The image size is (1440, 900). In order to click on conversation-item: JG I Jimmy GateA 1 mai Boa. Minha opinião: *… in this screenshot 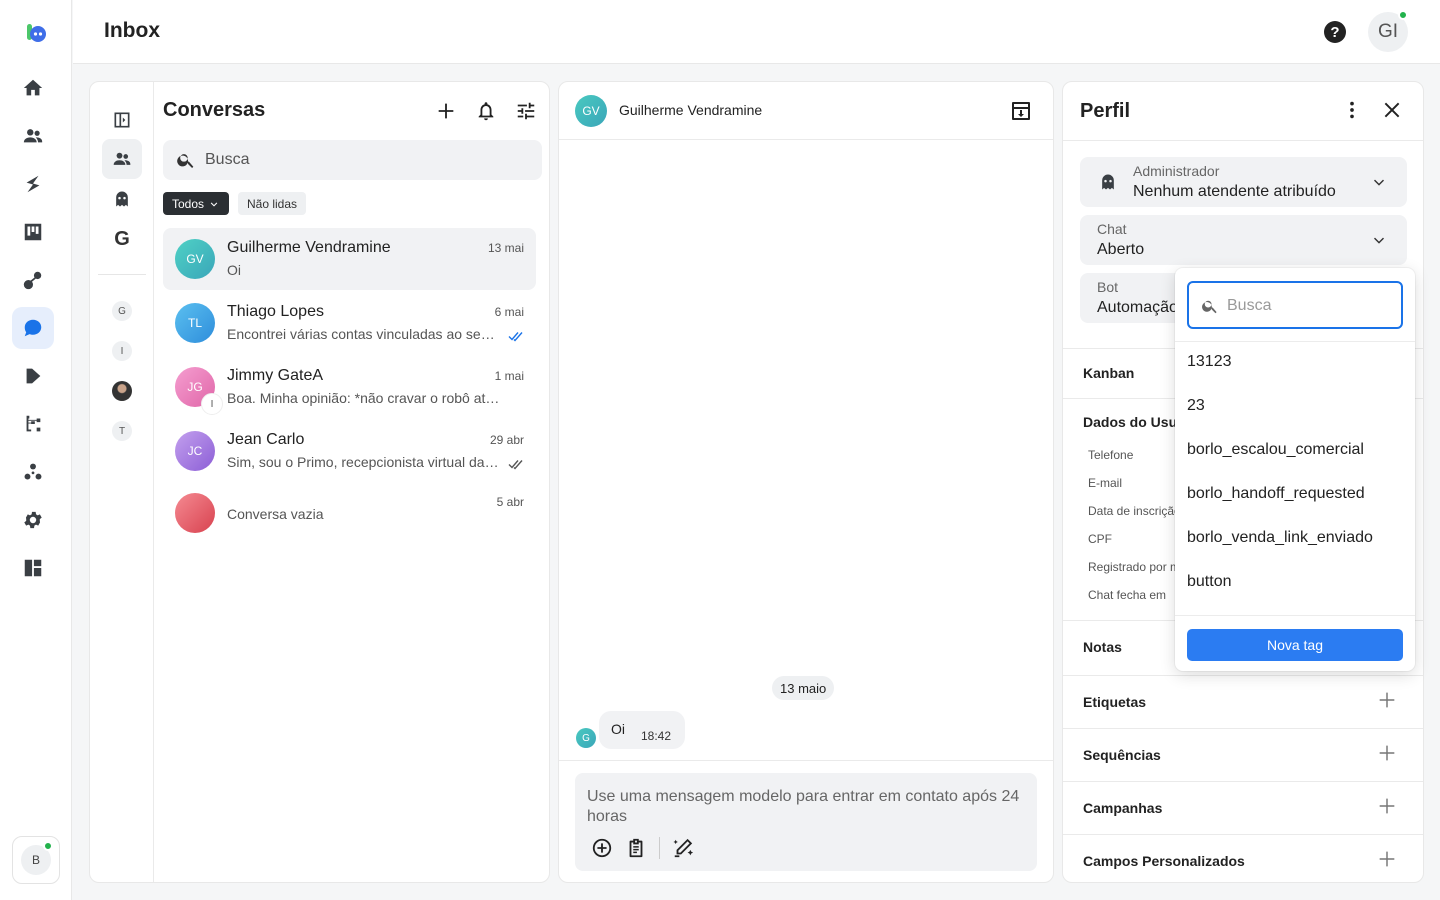, I will do `click(349, 387)`.